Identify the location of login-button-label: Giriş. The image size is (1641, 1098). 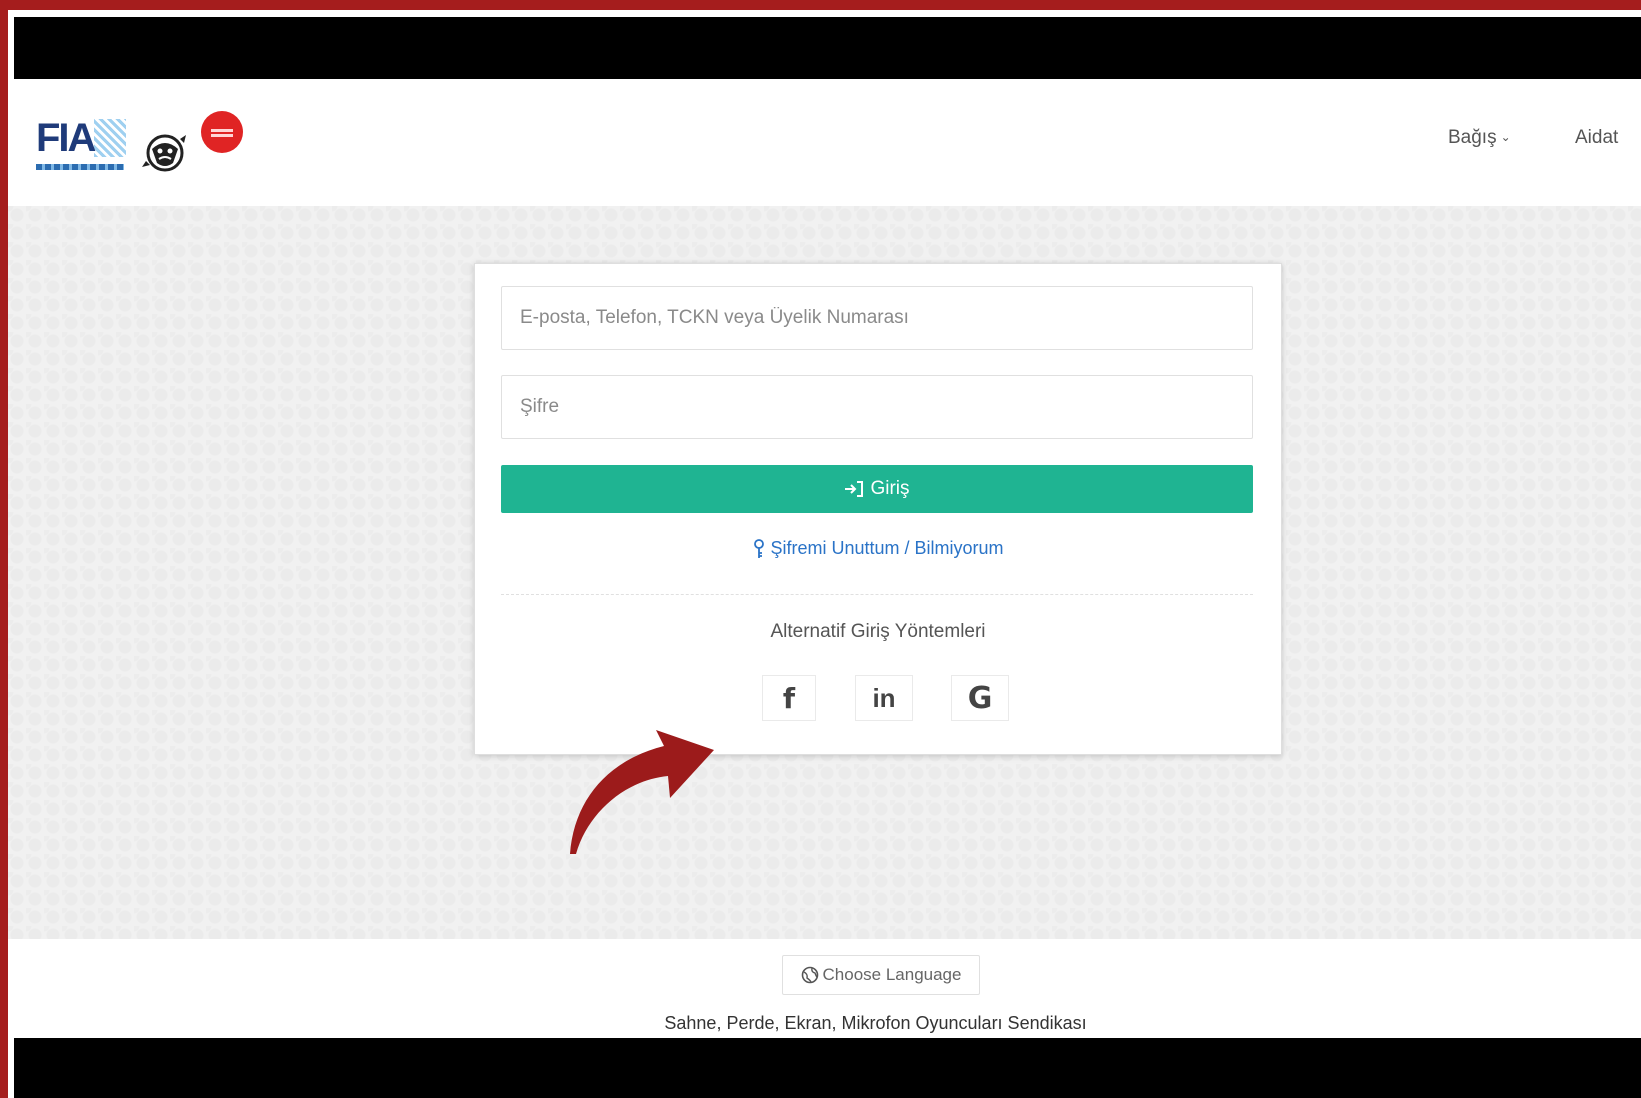
(890, 488).